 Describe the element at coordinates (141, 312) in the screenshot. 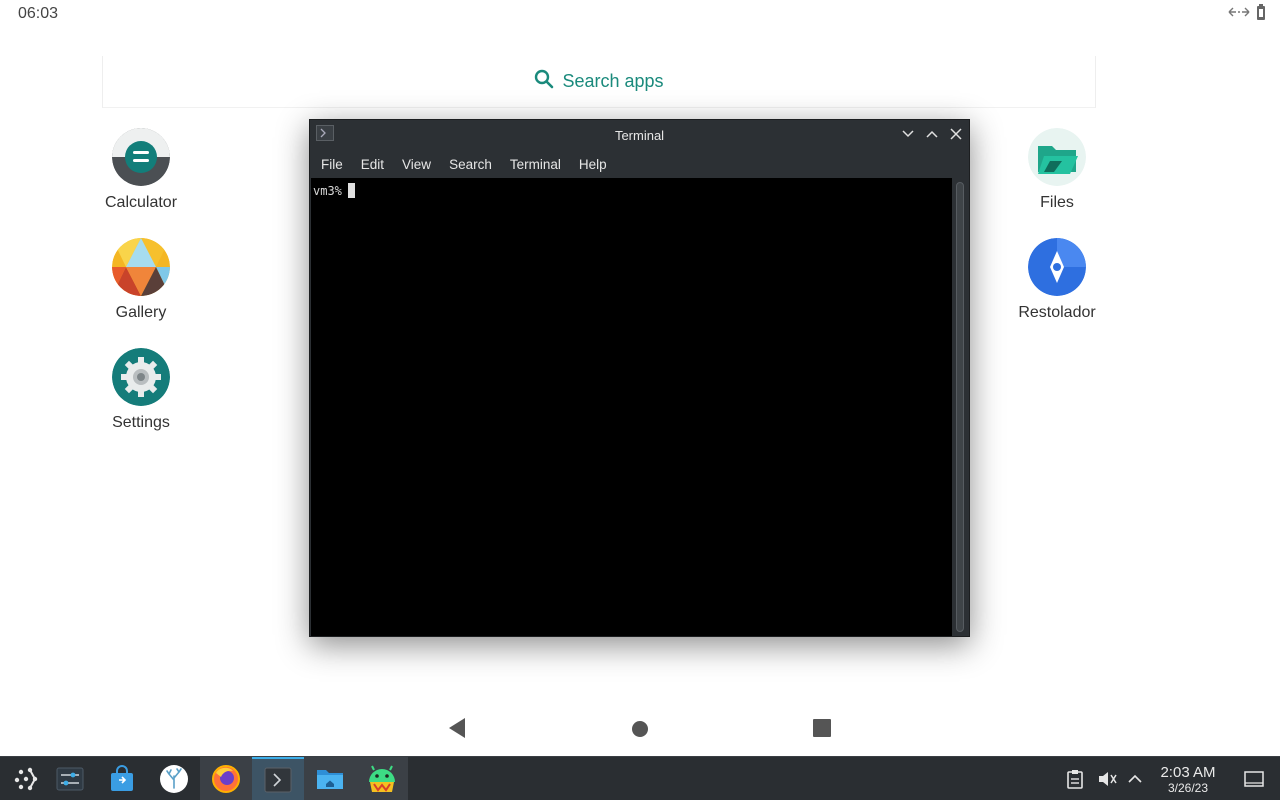

I see `app-label-gallery: Gallery` at that location.